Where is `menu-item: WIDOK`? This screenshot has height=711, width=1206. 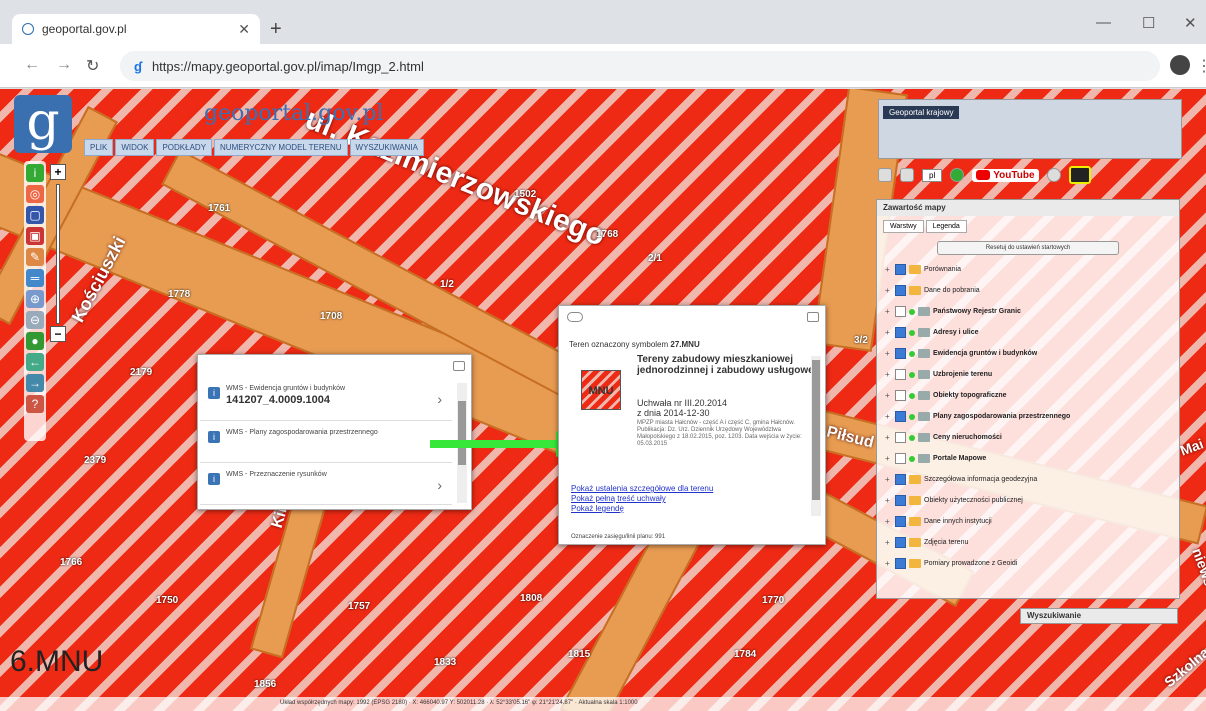
menu-item: WIDOK is located at coordinates (135, 147).